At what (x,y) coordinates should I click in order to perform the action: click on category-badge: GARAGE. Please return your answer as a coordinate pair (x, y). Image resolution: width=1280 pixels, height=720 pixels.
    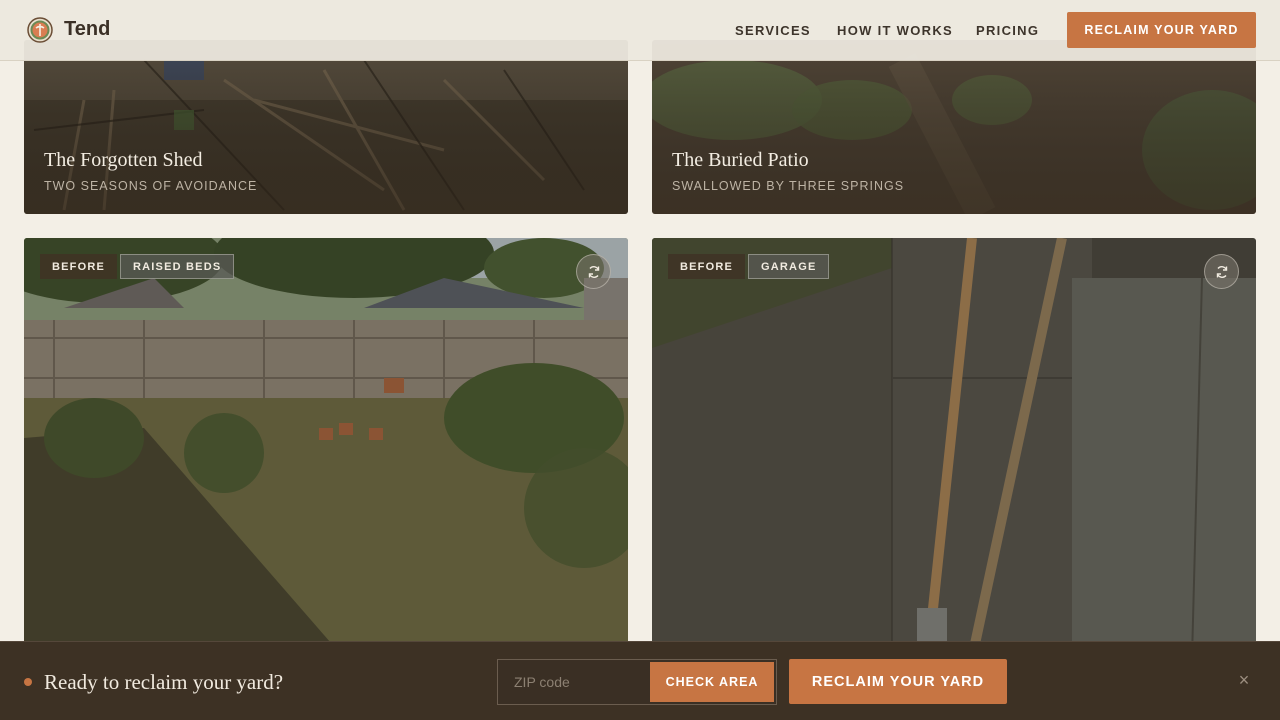
    Looking at the image, I should click on (789, 266).